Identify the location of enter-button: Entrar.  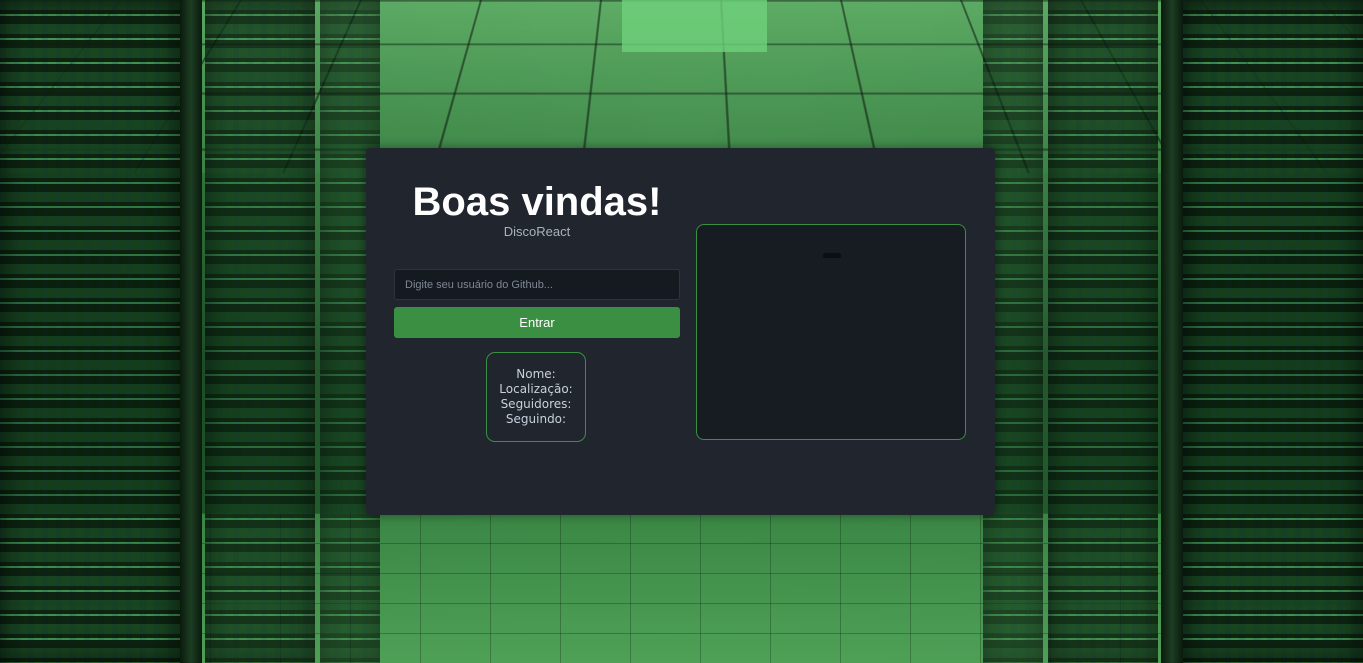
(537, 322).